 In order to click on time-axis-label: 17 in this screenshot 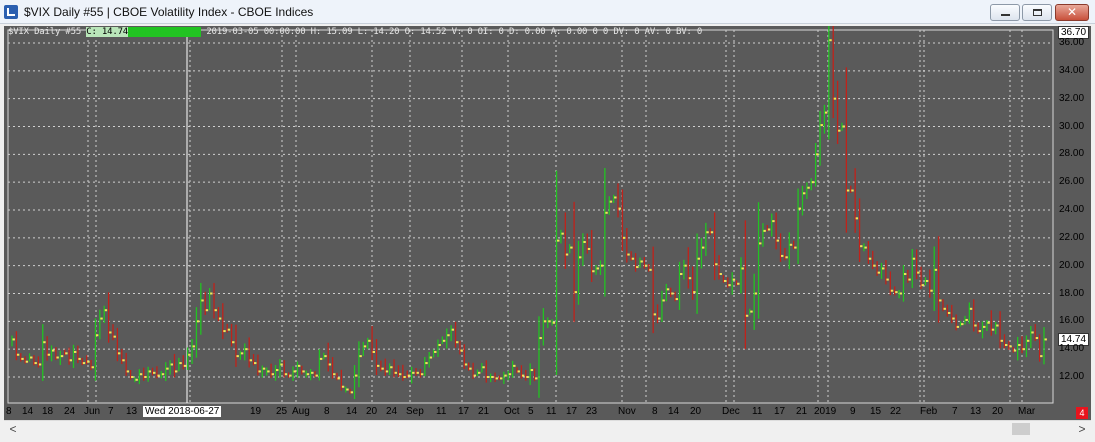, I will do `click(572, 411)`.